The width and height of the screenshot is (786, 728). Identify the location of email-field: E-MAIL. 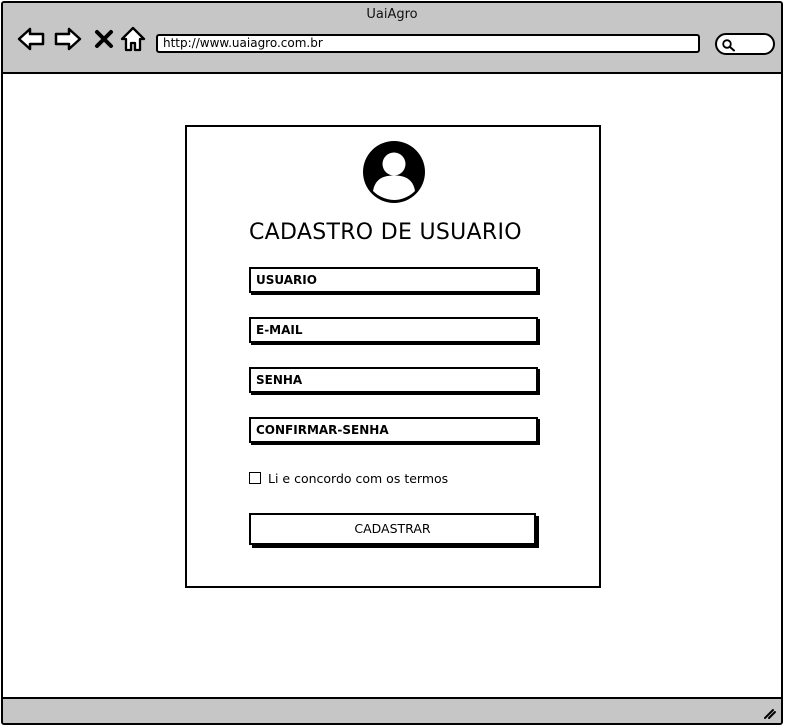
(393, 330).